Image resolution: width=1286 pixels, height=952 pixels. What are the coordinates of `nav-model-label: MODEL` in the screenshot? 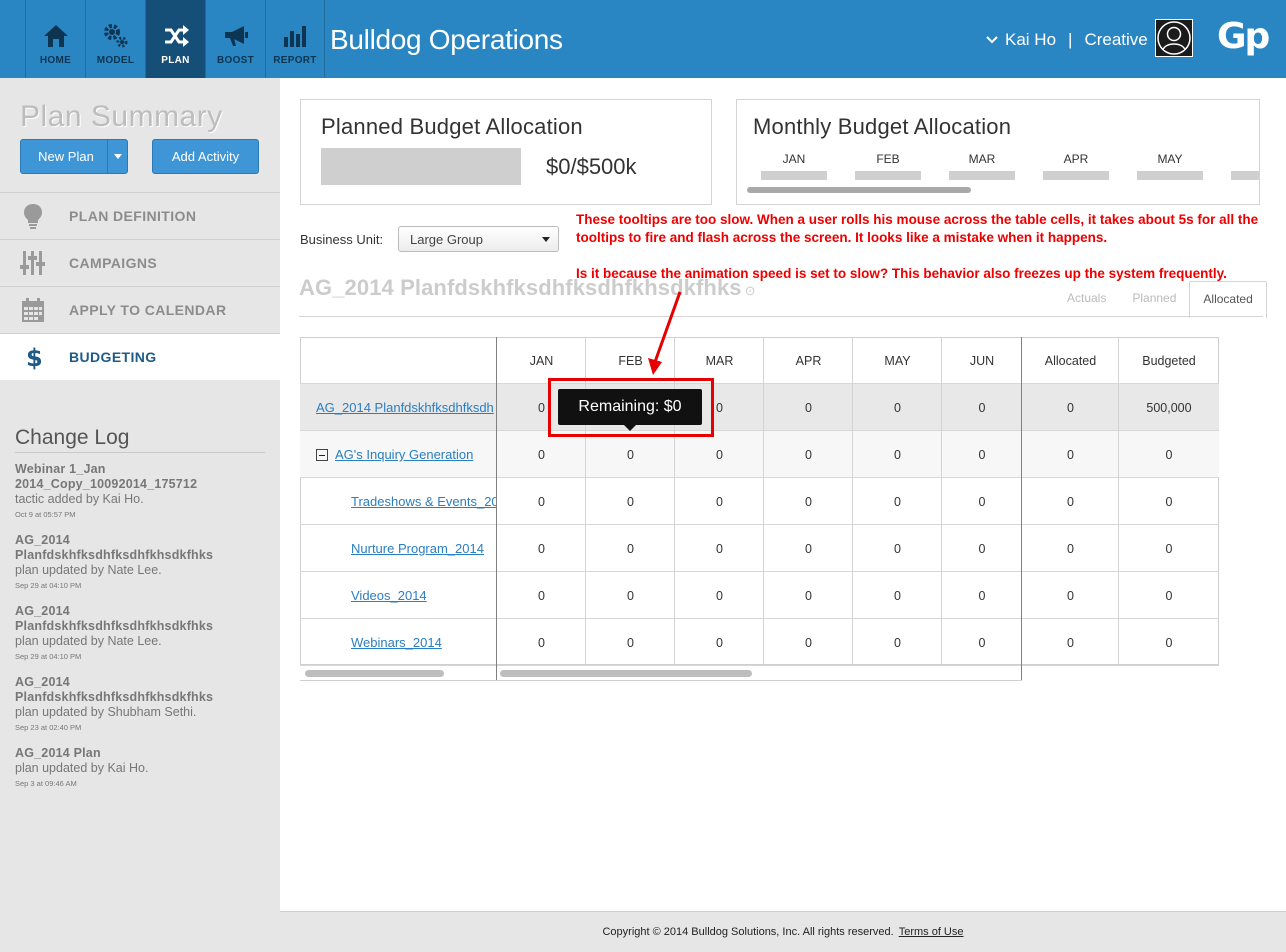 It's located at (115, 60).